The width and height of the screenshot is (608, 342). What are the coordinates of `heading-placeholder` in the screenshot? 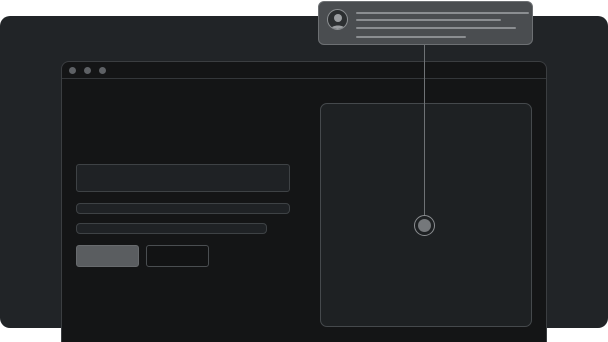 It's located at (183, 178).